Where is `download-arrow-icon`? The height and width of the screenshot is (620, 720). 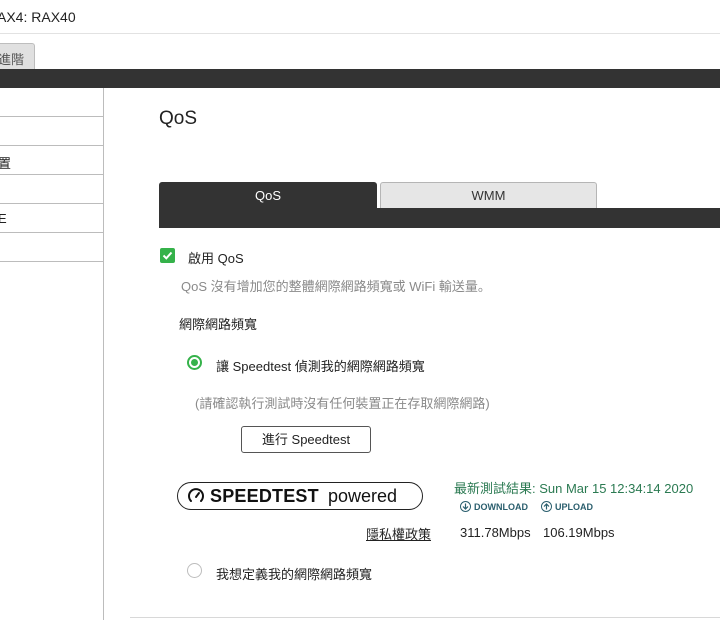 download-arrow-icon is located at coordinates (465, 506).